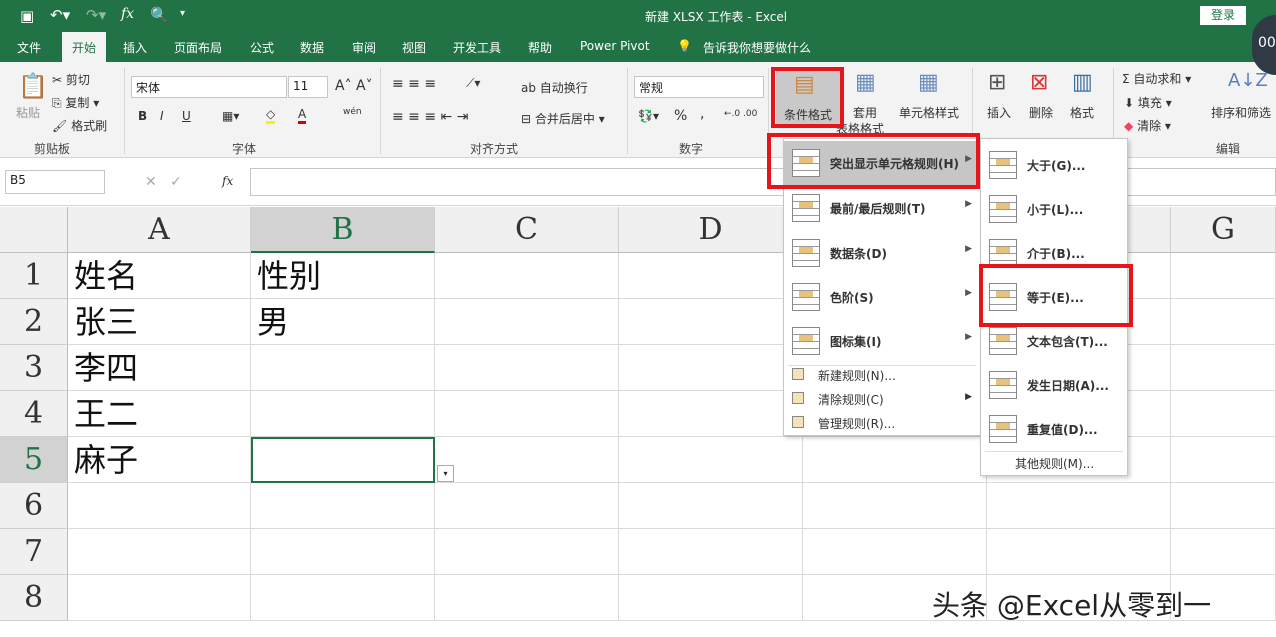  I want to click on cell-C3, so click(527, 368).